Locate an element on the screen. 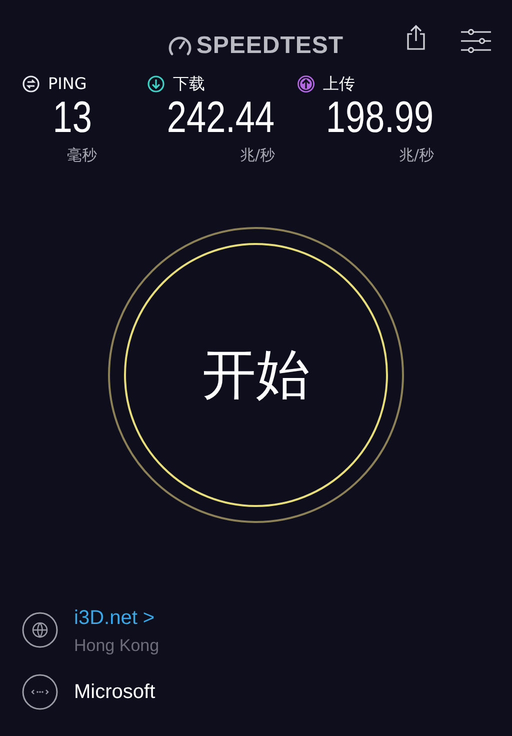 The image size is (512, 736). server-link: i3D.net > is located at coordinates (117, 617).